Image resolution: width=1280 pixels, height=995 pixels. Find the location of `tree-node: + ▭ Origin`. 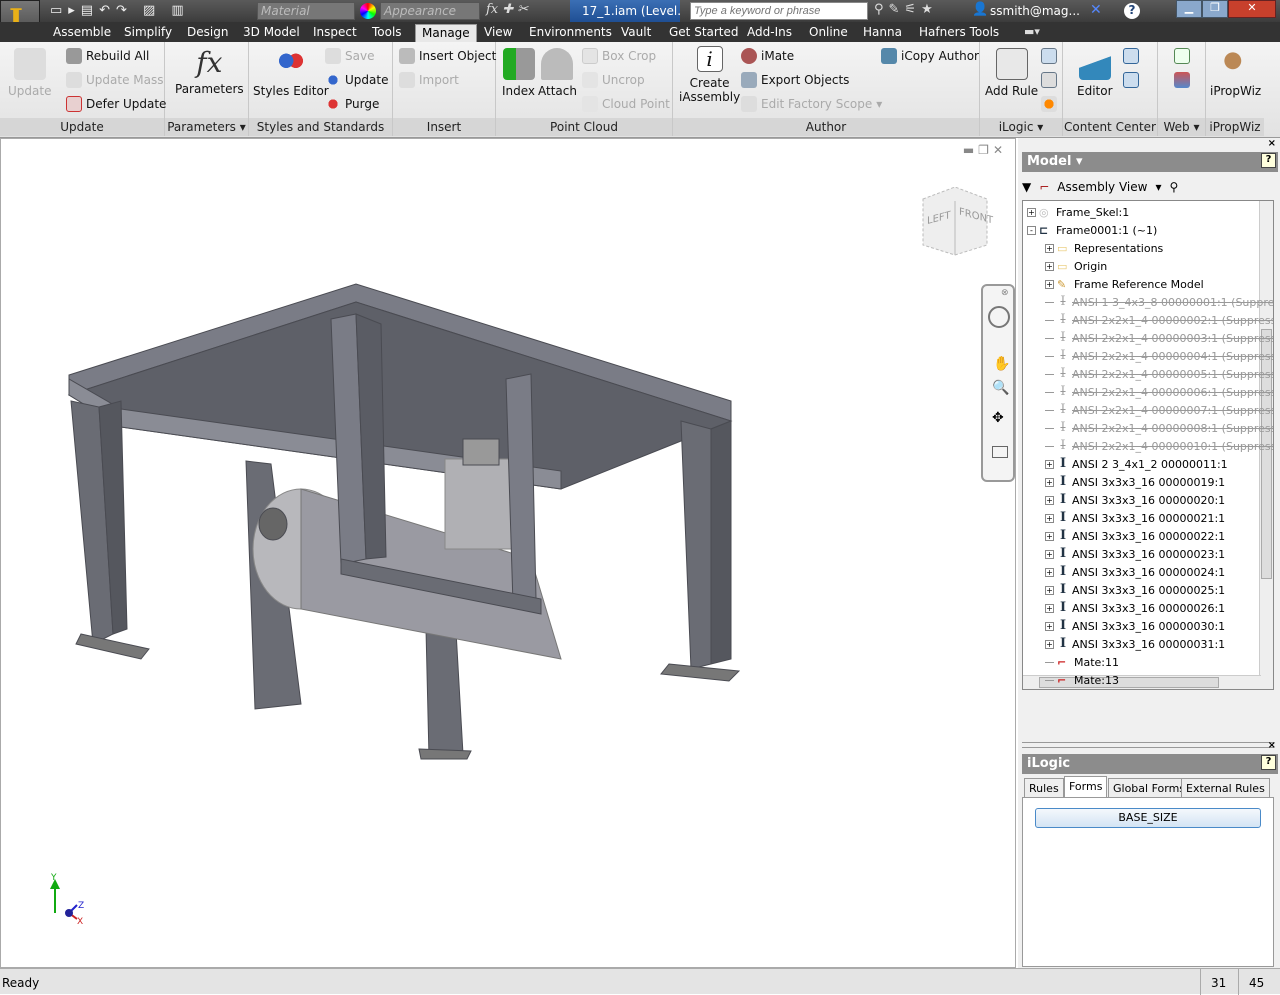

tree-node: + ▭ Origin is located at coordinates (1076, 266).